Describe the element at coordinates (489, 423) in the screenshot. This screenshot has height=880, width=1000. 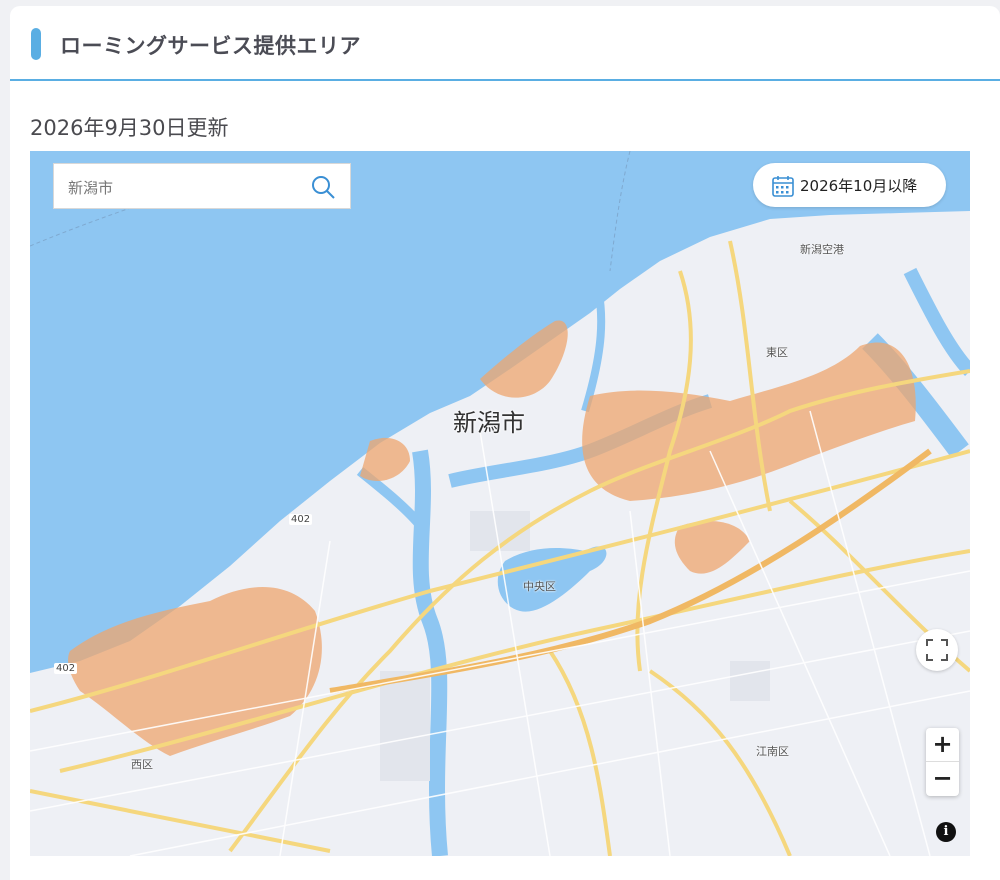
I see `city-label: 新潟市` at that location.